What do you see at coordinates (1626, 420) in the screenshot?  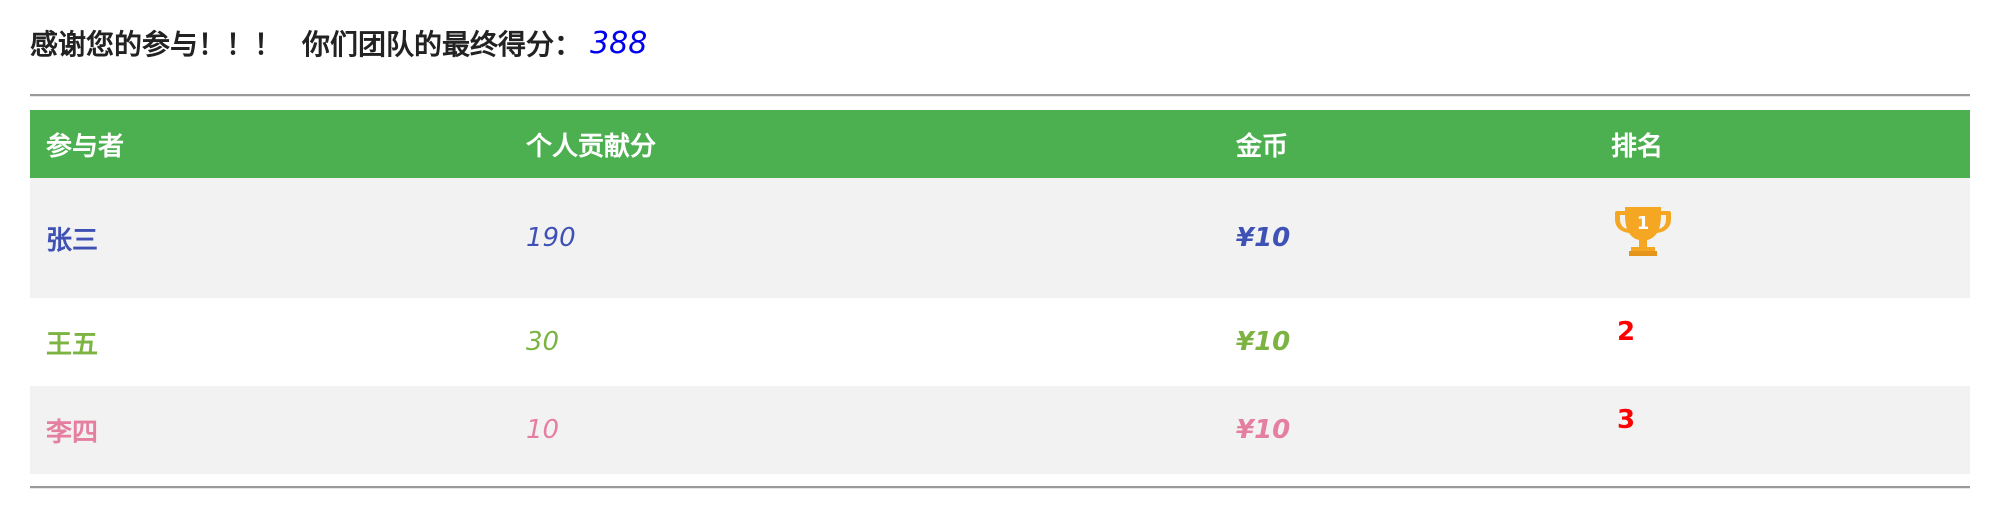 I see `rank-number: 3` at bounding box center [1626, 420].